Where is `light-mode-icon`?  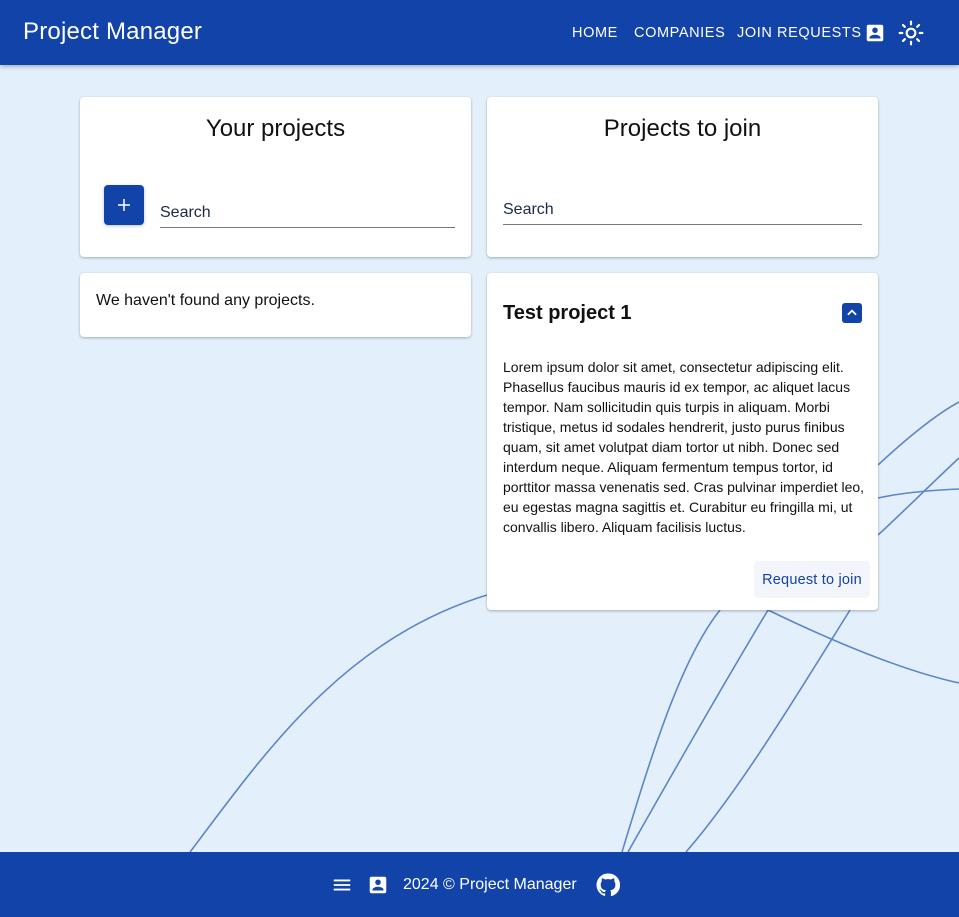 light-mode-icon is located at coordinates (911, 33).